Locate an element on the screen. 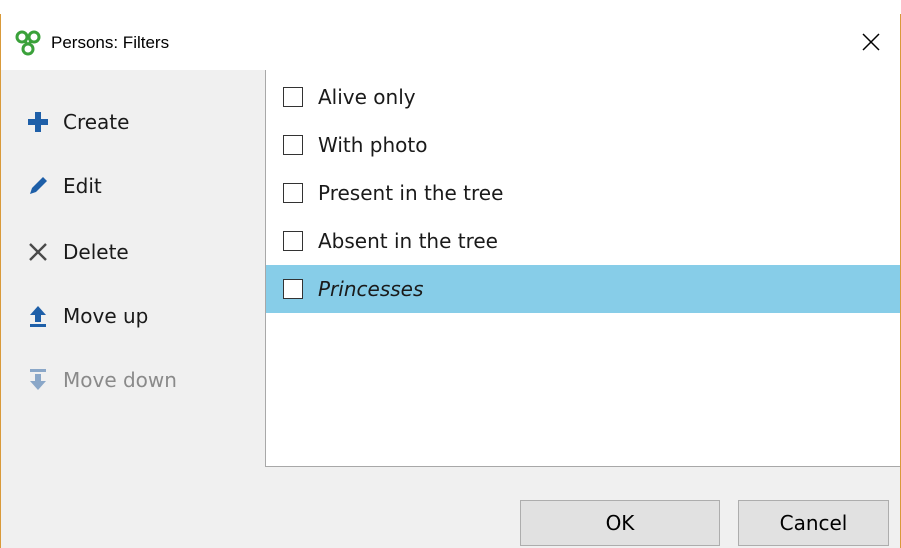 Image resolution: width=901 pixels, height=548 pixels. close-button is located at coordinates (871, 42).